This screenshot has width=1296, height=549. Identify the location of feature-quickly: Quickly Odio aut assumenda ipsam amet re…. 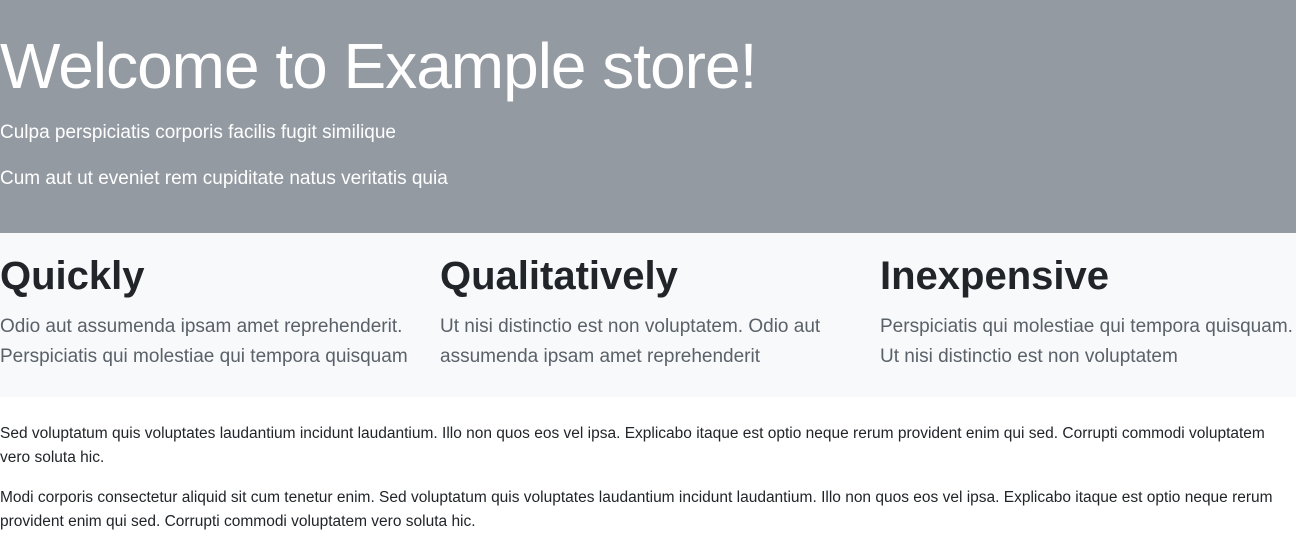
(210, 312).